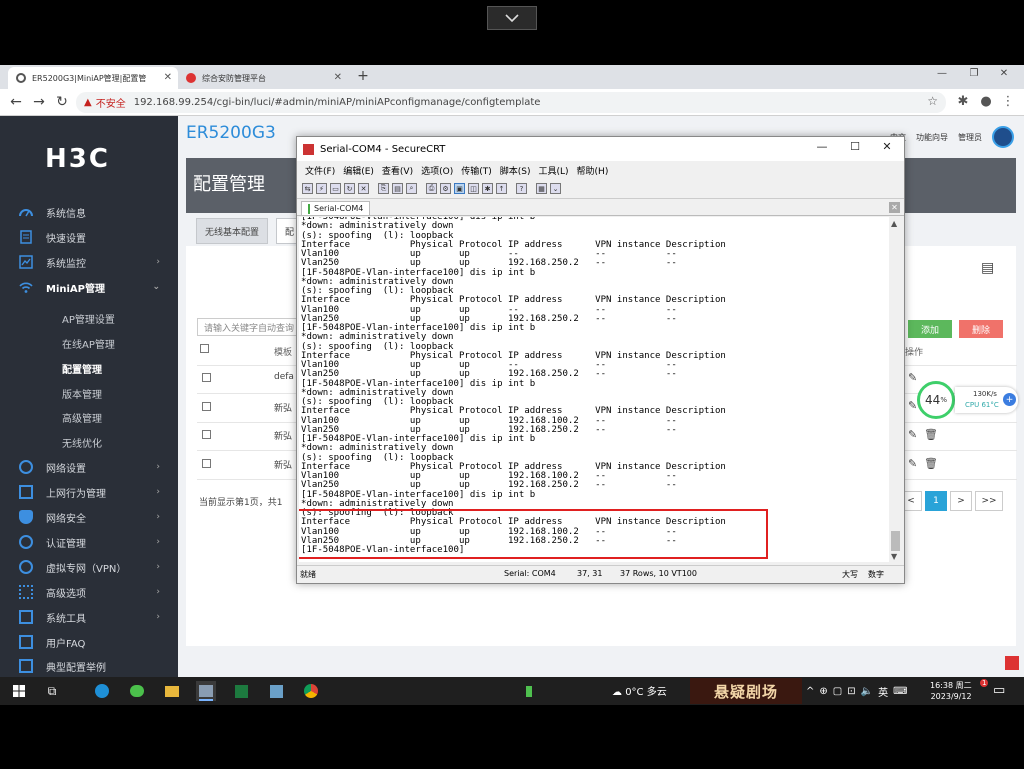 The height and width of the screenshot is (769, 1024). What do you see at coordinates (894, 556) in the screenshot?
I see `scroll-down-icon: ▼` at bounding box center [894, 556].